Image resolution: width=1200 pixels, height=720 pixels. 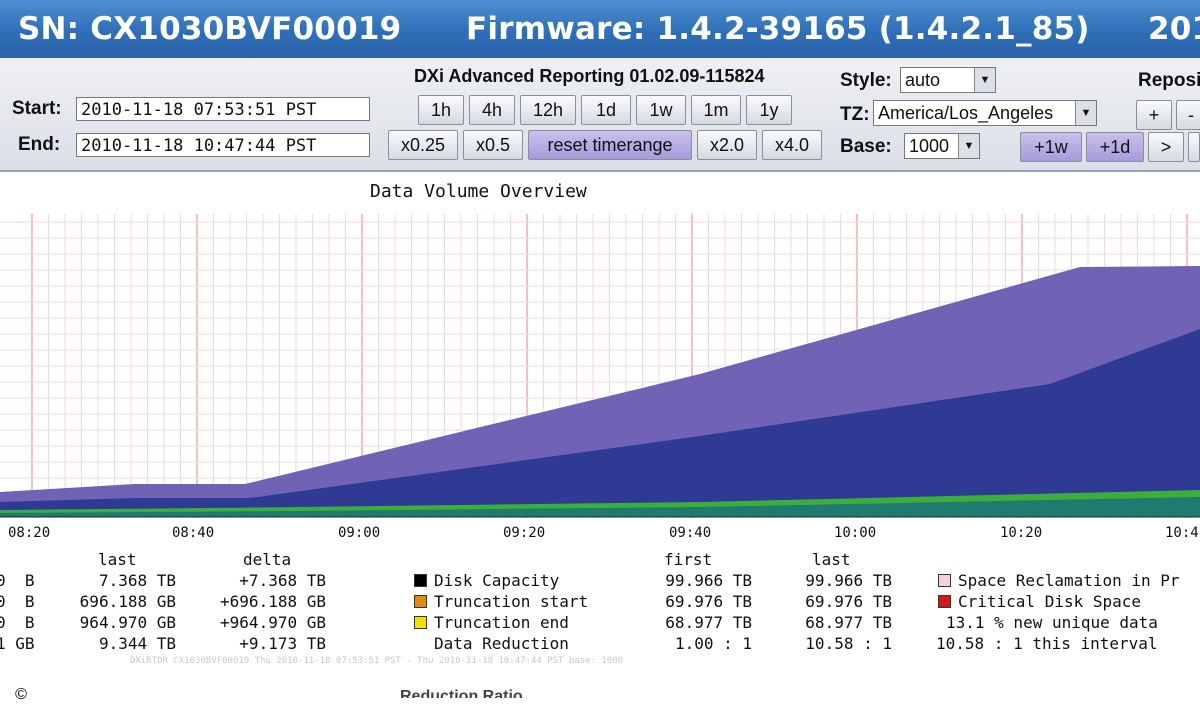 What do you see at coordinates (866, 80) in the screenshot?
I see `style-label: Style:` at bounding box center [866, 80].